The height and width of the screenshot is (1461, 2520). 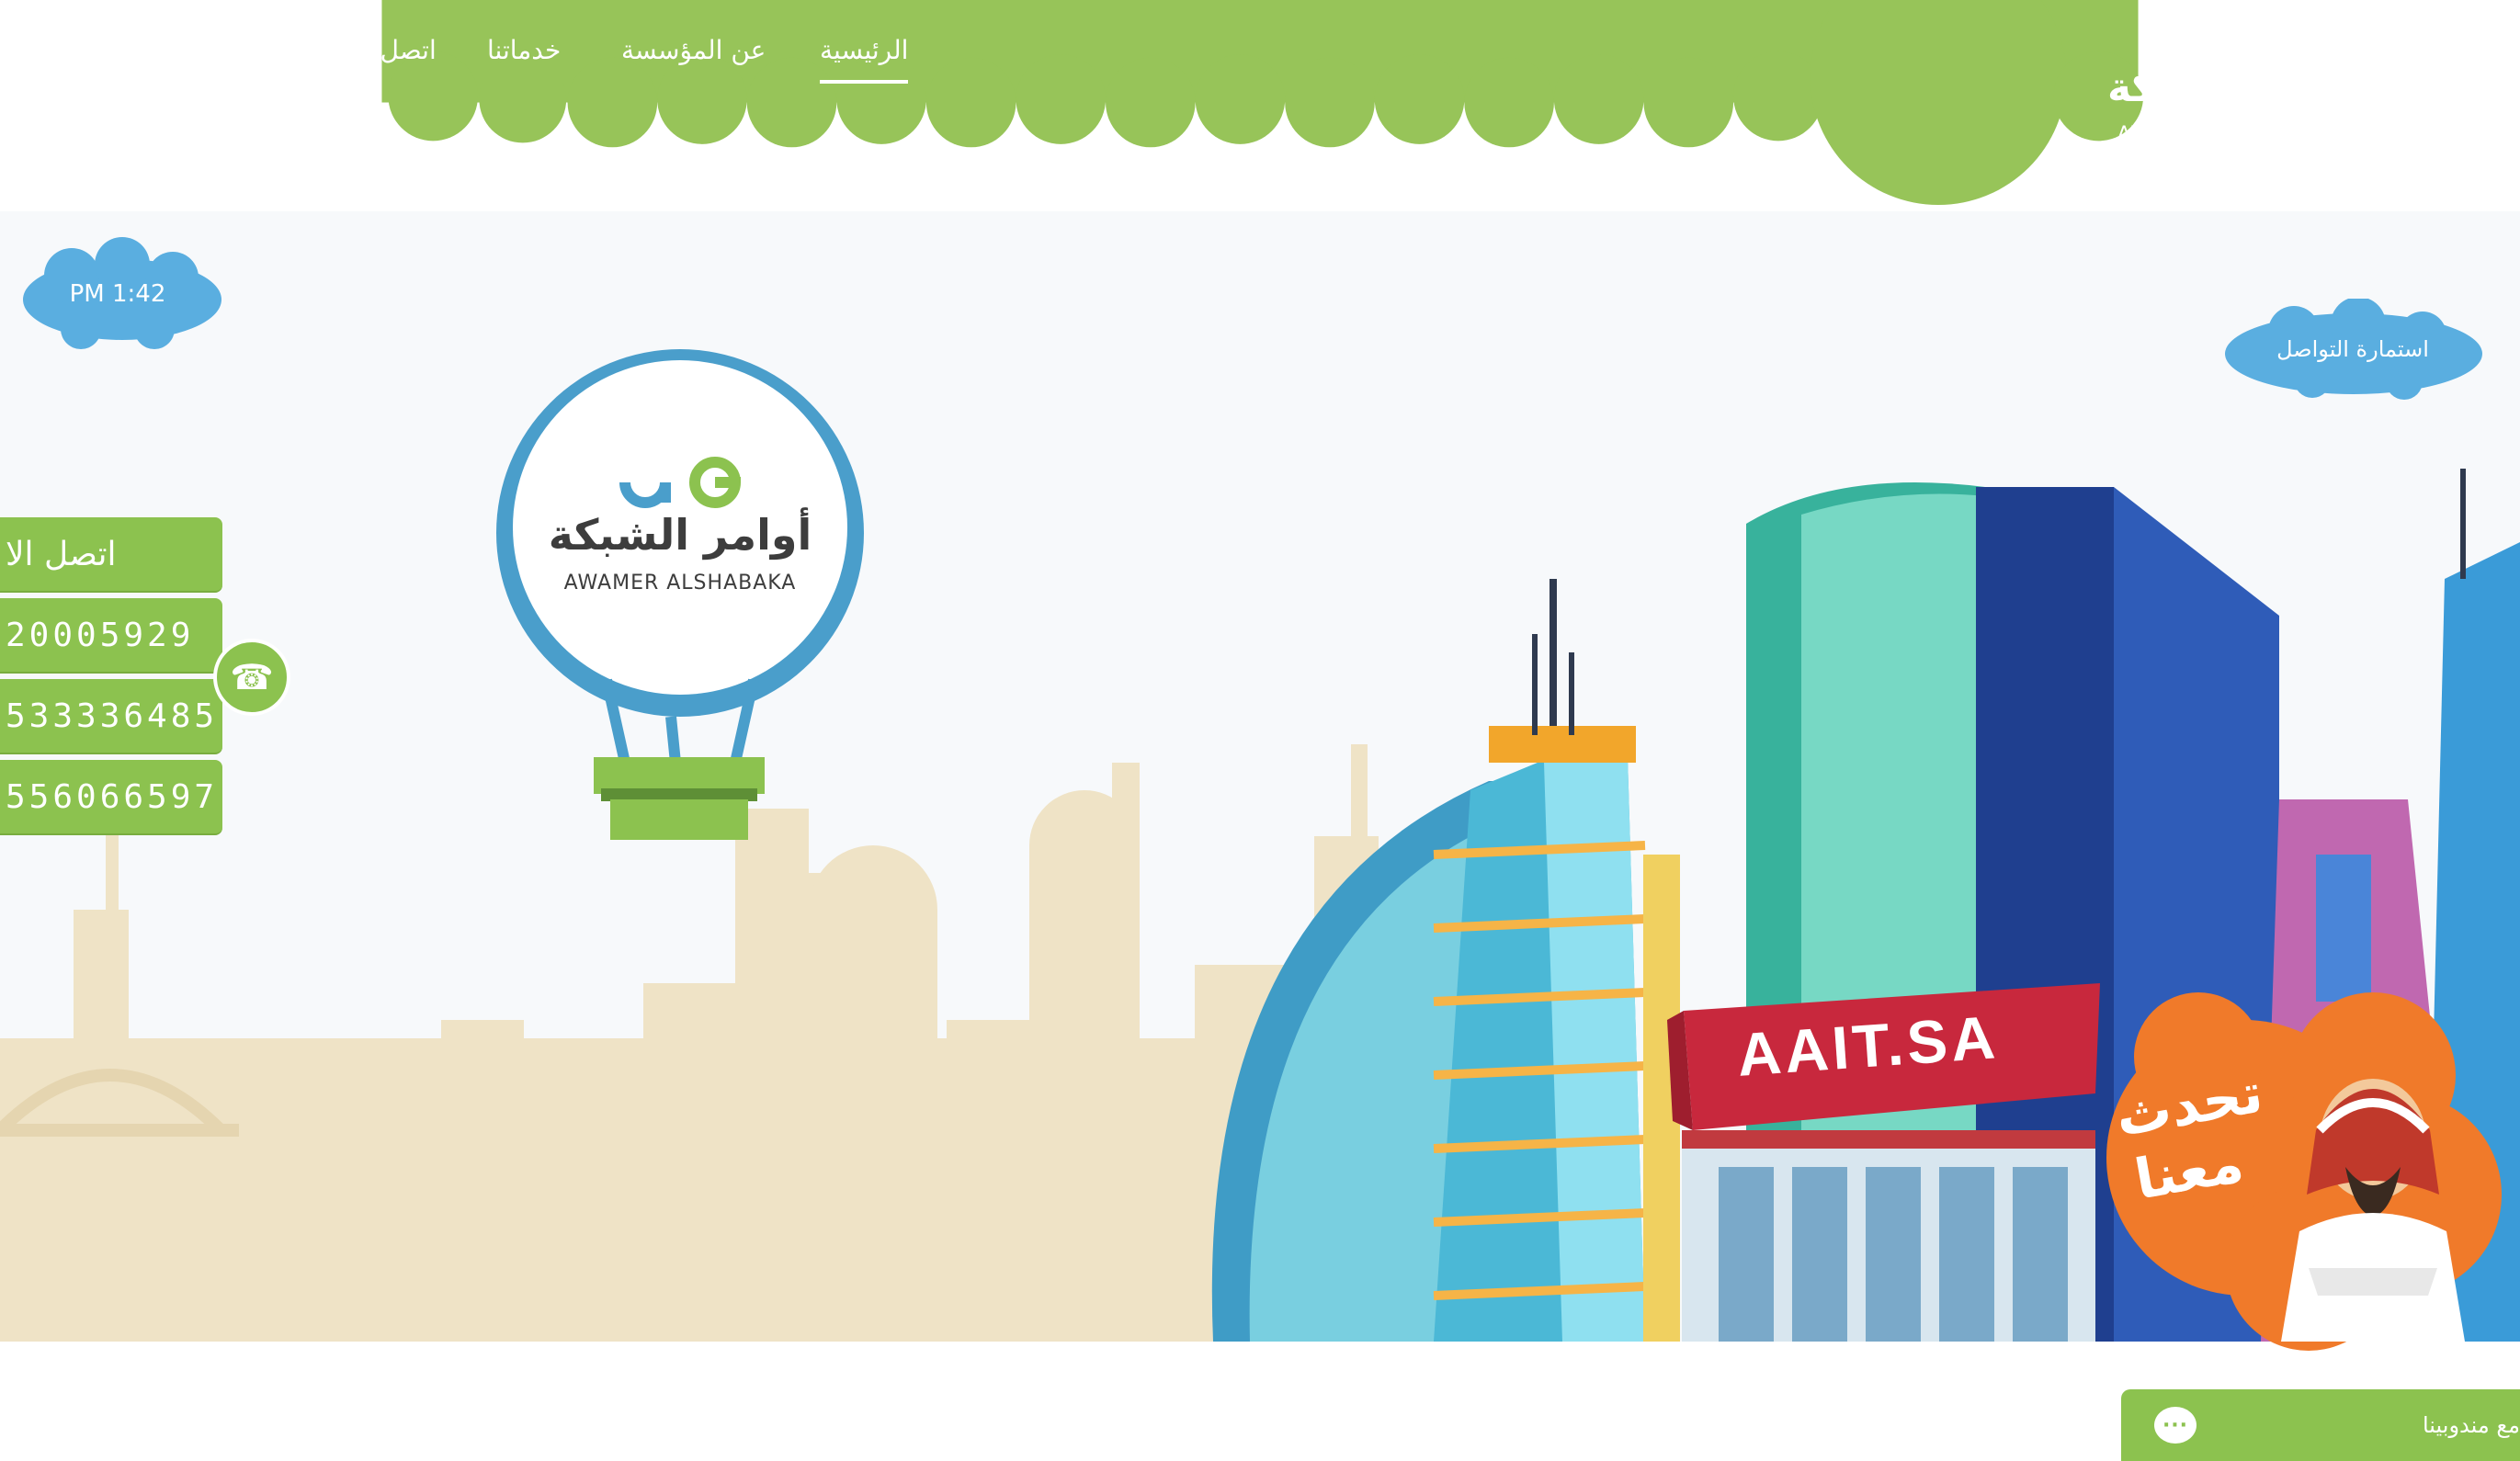 I want to click on chat-with-agents-bar: ··· مع مندوبينا, so click(x=2320, y=1425).